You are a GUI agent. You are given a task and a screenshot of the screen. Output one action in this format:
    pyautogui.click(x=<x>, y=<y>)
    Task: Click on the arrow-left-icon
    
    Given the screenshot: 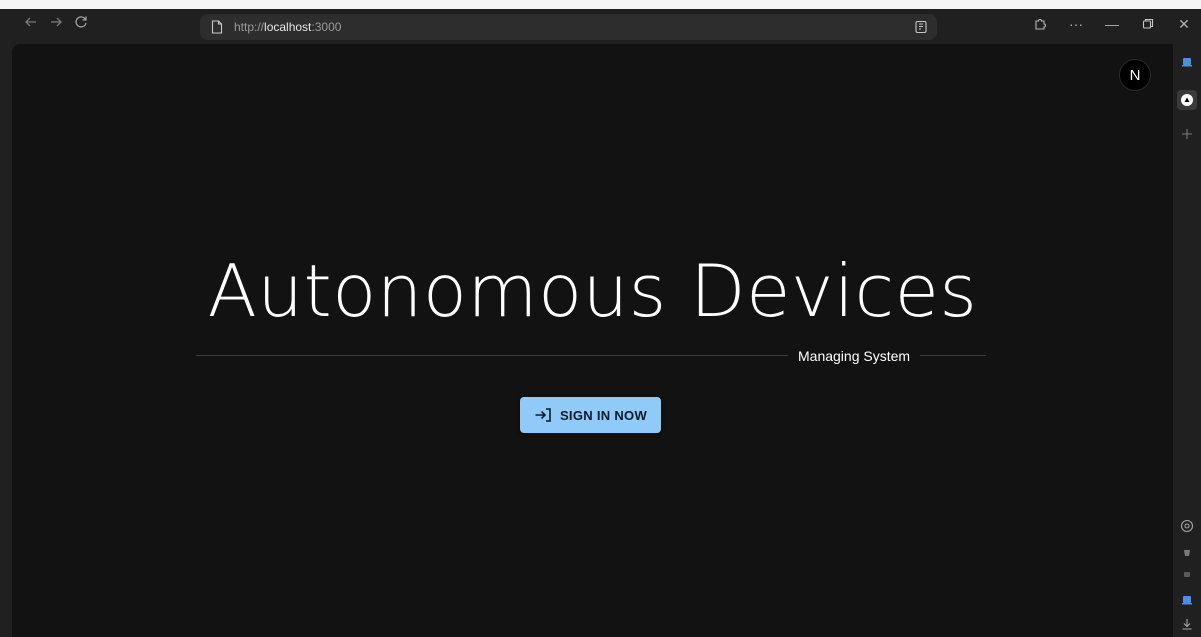 What is the action you would take?
    pyautogui.click(x=30, y=22)
    